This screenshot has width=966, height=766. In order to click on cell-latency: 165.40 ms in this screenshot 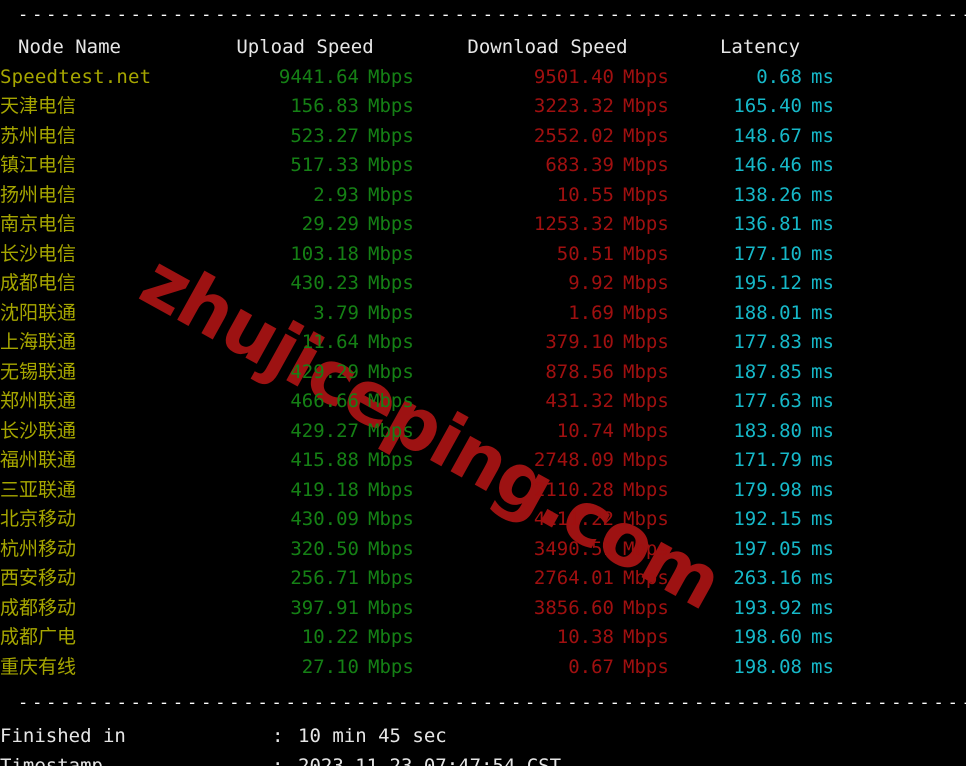, I will do `click(760, 107)`.